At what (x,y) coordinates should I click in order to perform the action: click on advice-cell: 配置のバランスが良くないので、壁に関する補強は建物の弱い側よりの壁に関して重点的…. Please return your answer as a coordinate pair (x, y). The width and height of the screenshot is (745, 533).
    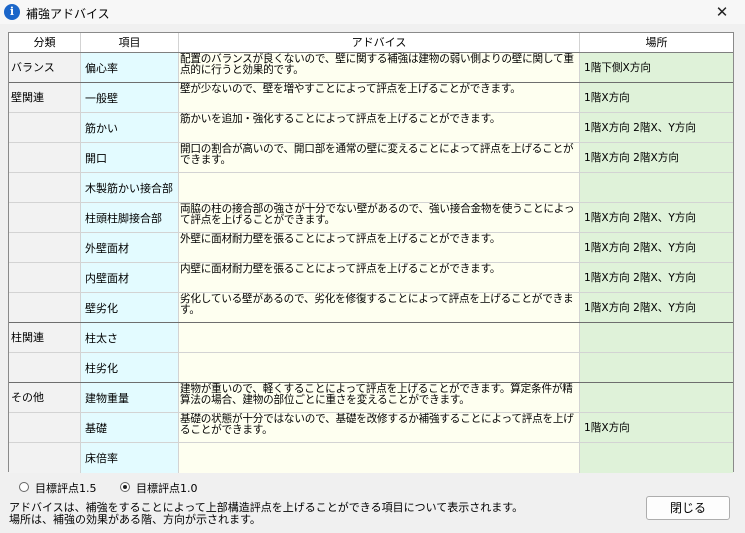
    Looking at the image, I should click on (379, 67).